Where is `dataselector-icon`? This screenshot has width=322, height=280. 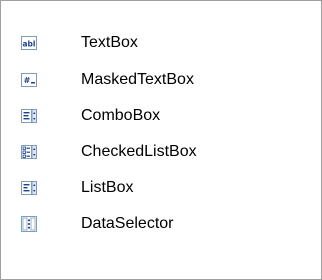
dataselector-icon is located at coordinates (29, 224).